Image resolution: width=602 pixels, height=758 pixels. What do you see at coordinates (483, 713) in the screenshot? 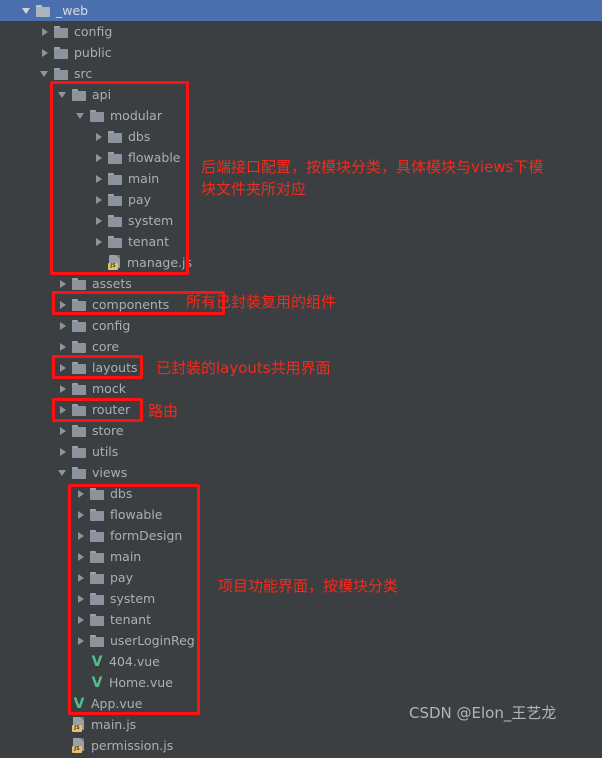
I see `csdn-watermark: CSDN @Elon_王艺龙` at bounding box center [483, 713].